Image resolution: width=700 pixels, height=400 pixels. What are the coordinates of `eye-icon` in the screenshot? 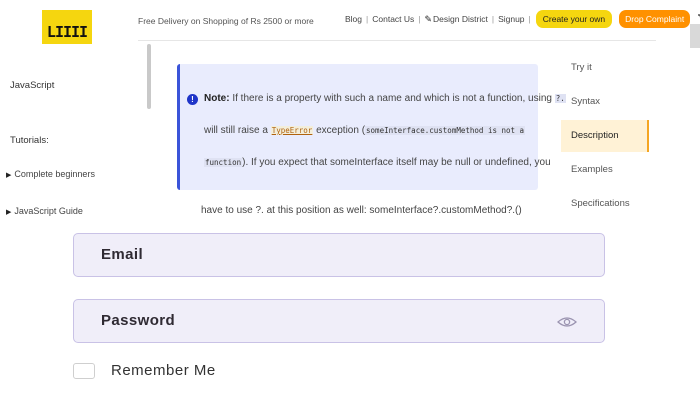 It's located at (567, 324).